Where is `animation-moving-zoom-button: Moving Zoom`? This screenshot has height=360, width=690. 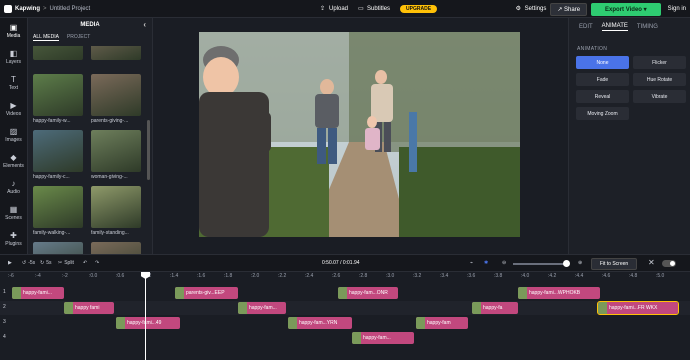
animation-moving-zoom-button: Moving Zoom is located at coordinates (602, 113).